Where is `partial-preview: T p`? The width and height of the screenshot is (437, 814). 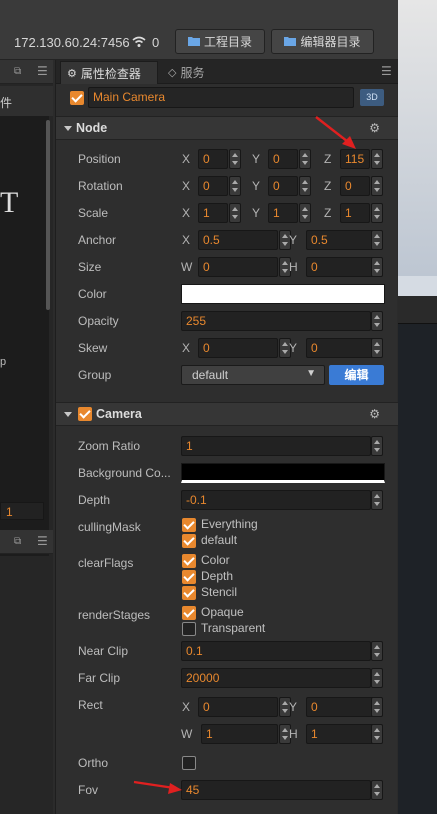 partial-preview: T p is located at coordinates (24, 336).